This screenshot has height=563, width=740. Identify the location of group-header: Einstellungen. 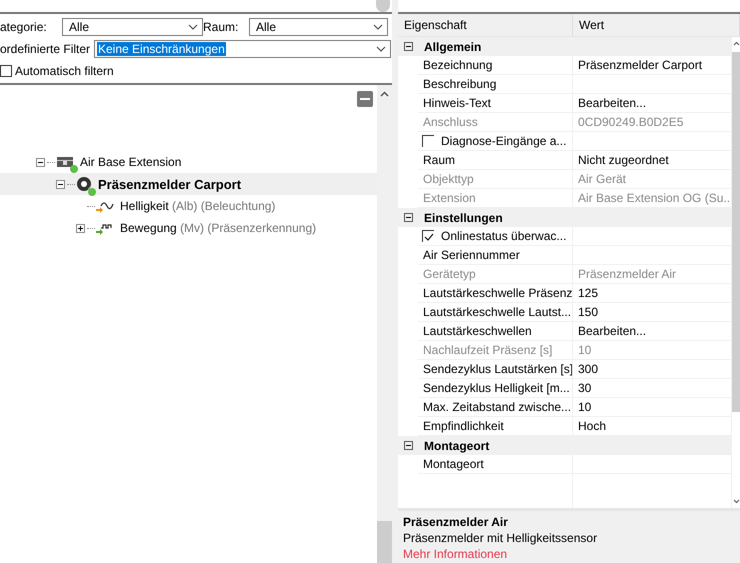
(463, 217).